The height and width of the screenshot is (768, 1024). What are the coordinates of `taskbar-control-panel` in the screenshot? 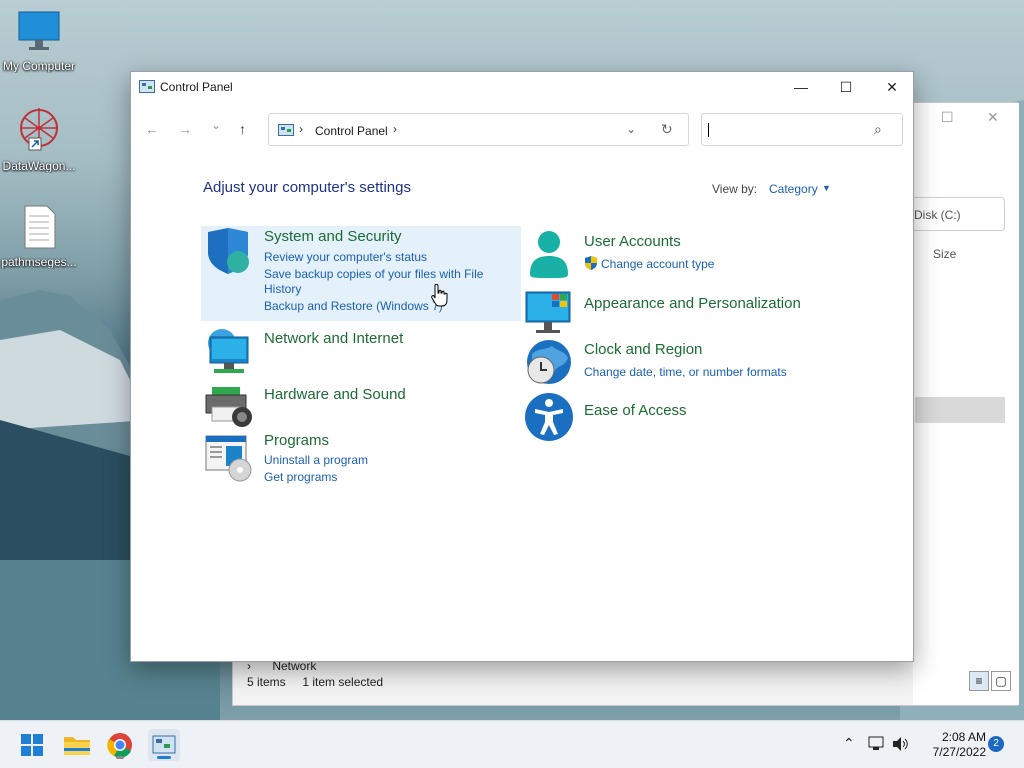 It's located at (164, 745).